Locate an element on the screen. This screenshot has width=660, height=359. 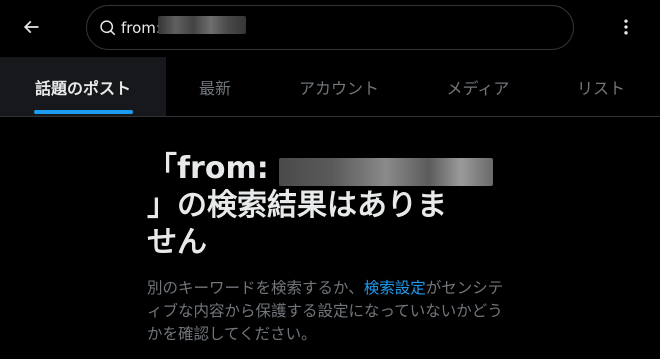
tab-media: メディア is located at coordinates (478, 86).